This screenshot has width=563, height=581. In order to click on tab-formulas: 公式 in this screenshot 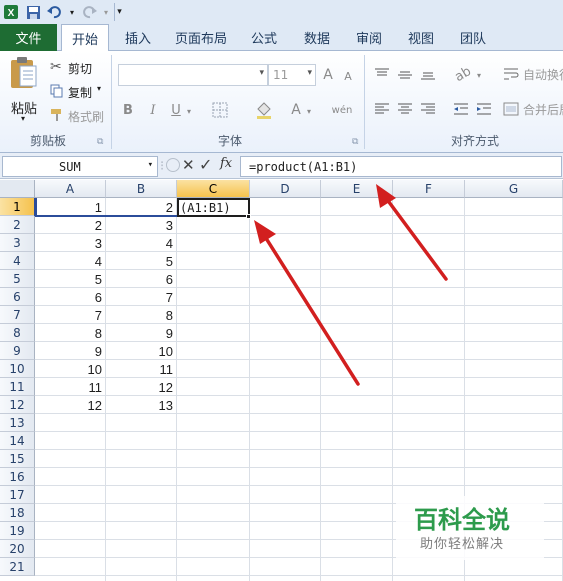, I will do `click(264, 37)`.